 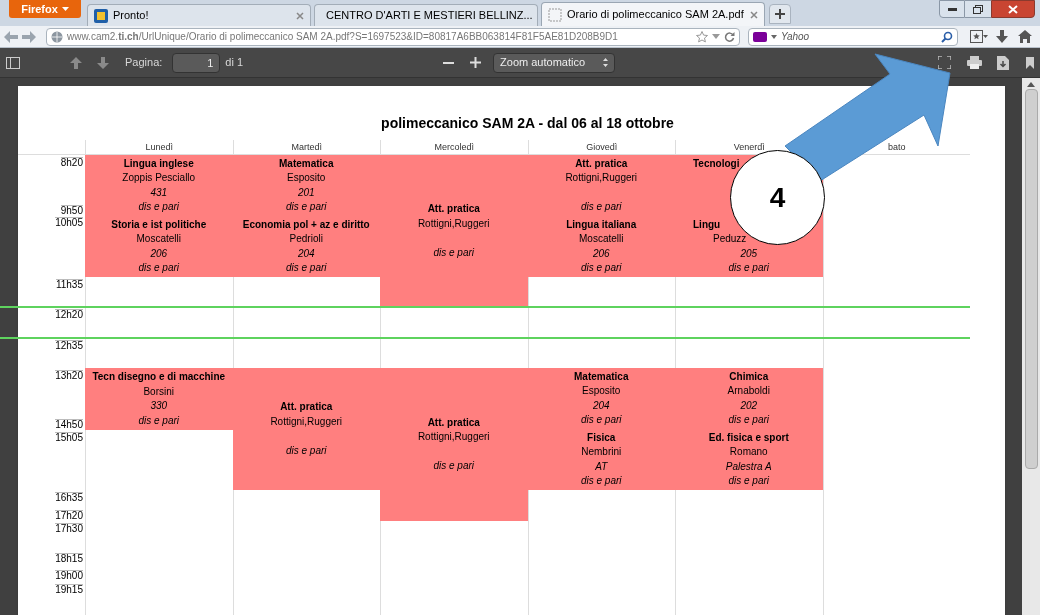 I want to click on time-label: 15h05, so click(x=69, y=437).